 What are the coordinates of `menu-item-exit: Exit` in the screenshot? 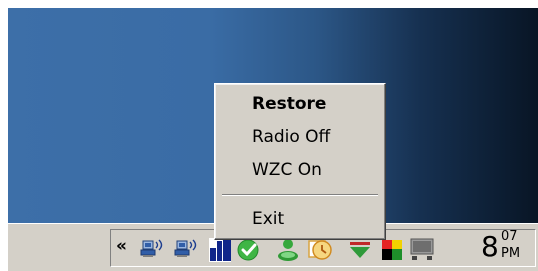 It's located at (300, 219).